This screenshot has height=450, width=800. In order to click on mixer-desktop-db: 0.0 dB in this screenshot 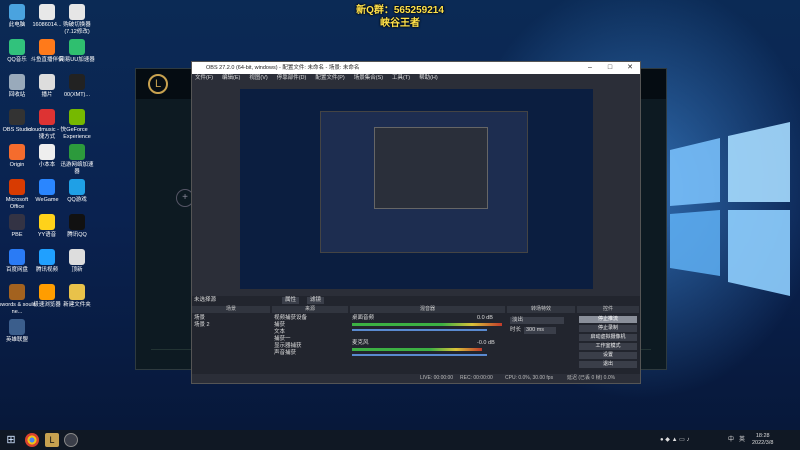, I will do `click(485, 318)`.